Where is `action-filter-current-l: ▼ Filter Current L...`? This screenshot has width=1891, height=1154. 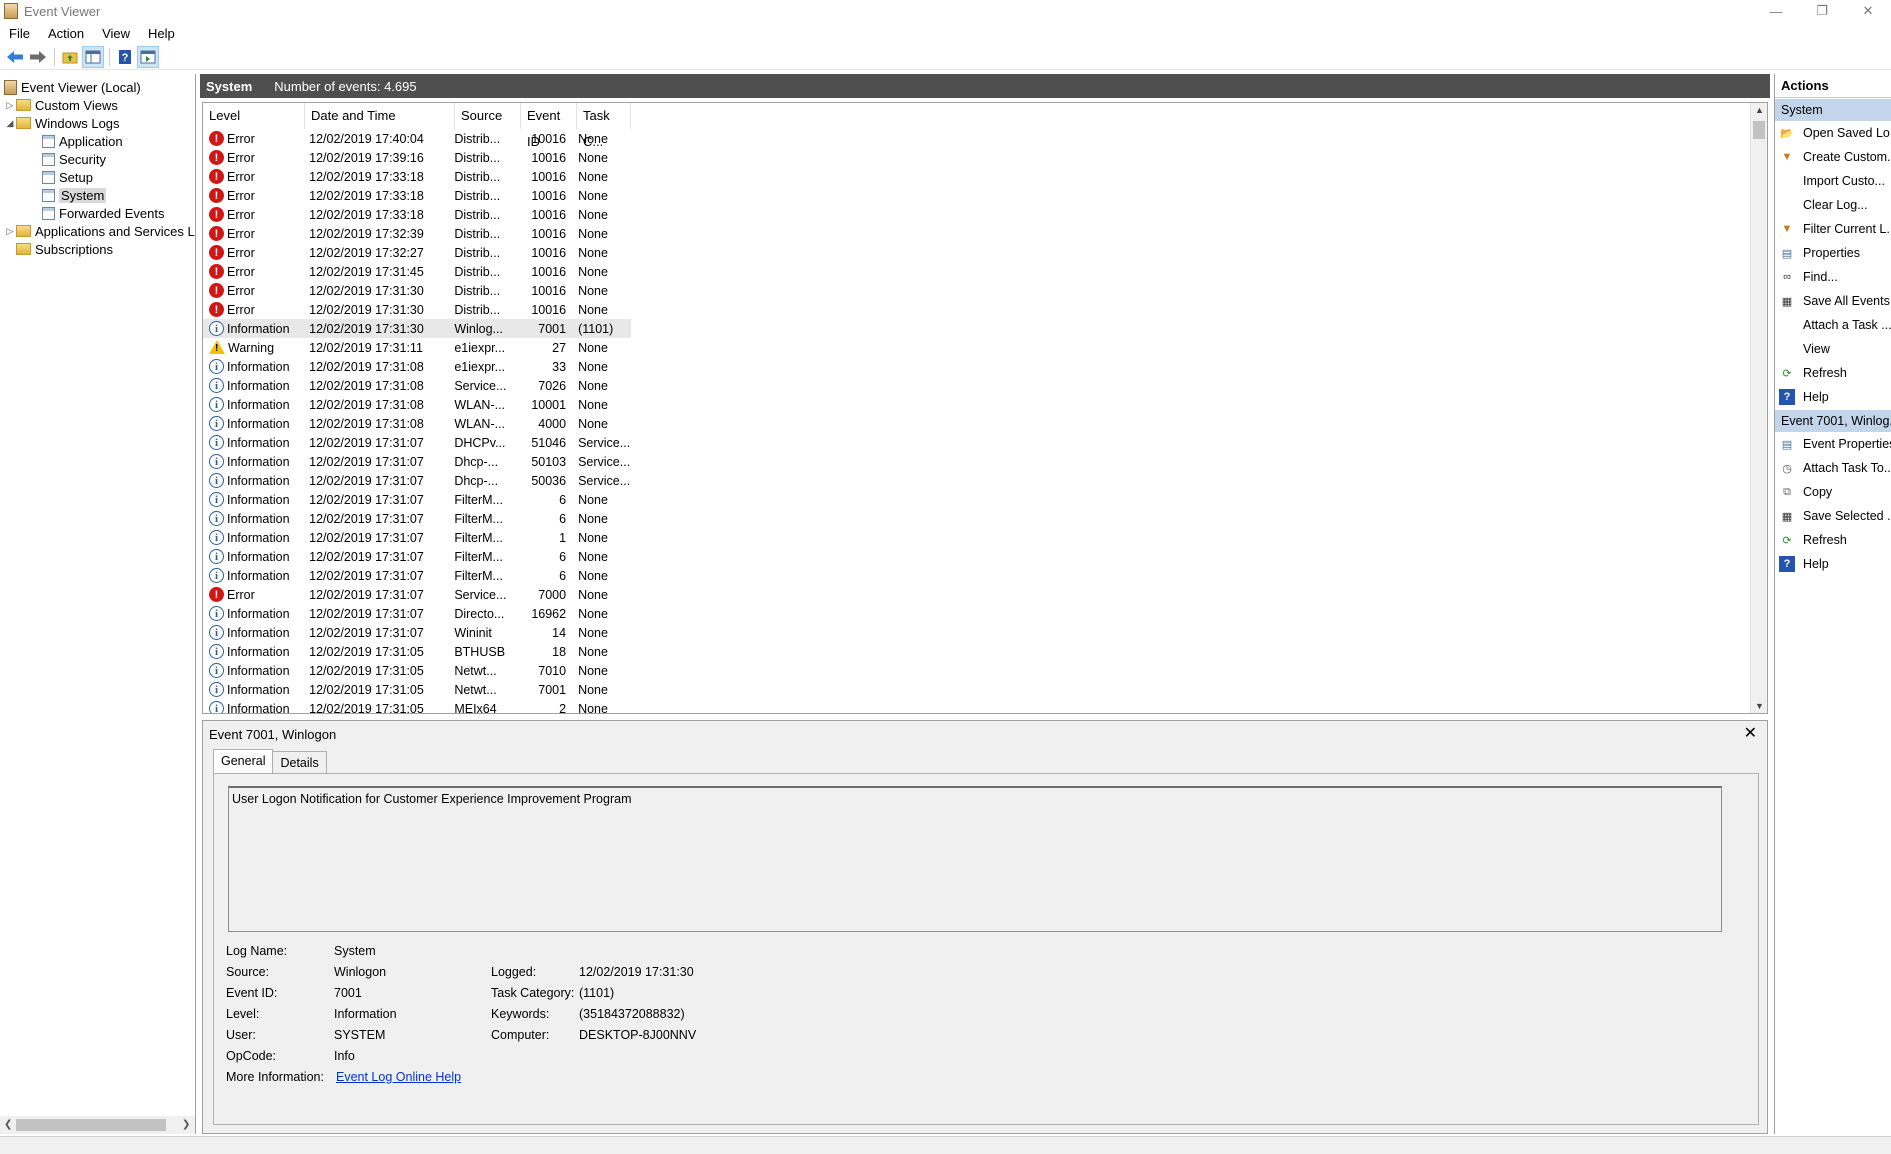
action-filter-current-l: ▼ Filter Current L... is located at coordinates (1833, 229).